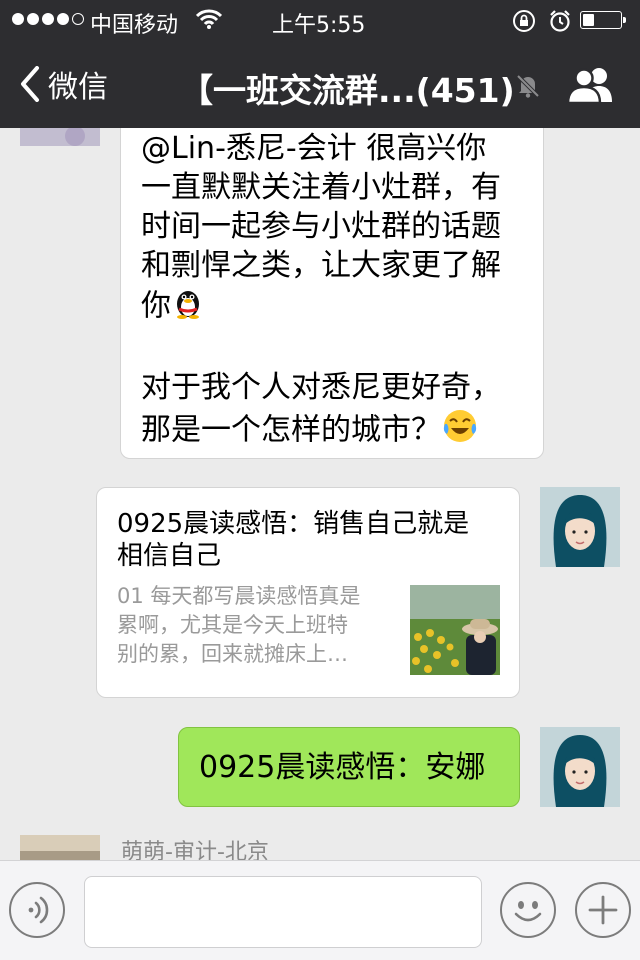 Image resolution: width=640 pixels, height=960 pixels. I want to click on link-card-title: 0925晨读感悟：销售自己就是 相信自己, so click(293, 540).